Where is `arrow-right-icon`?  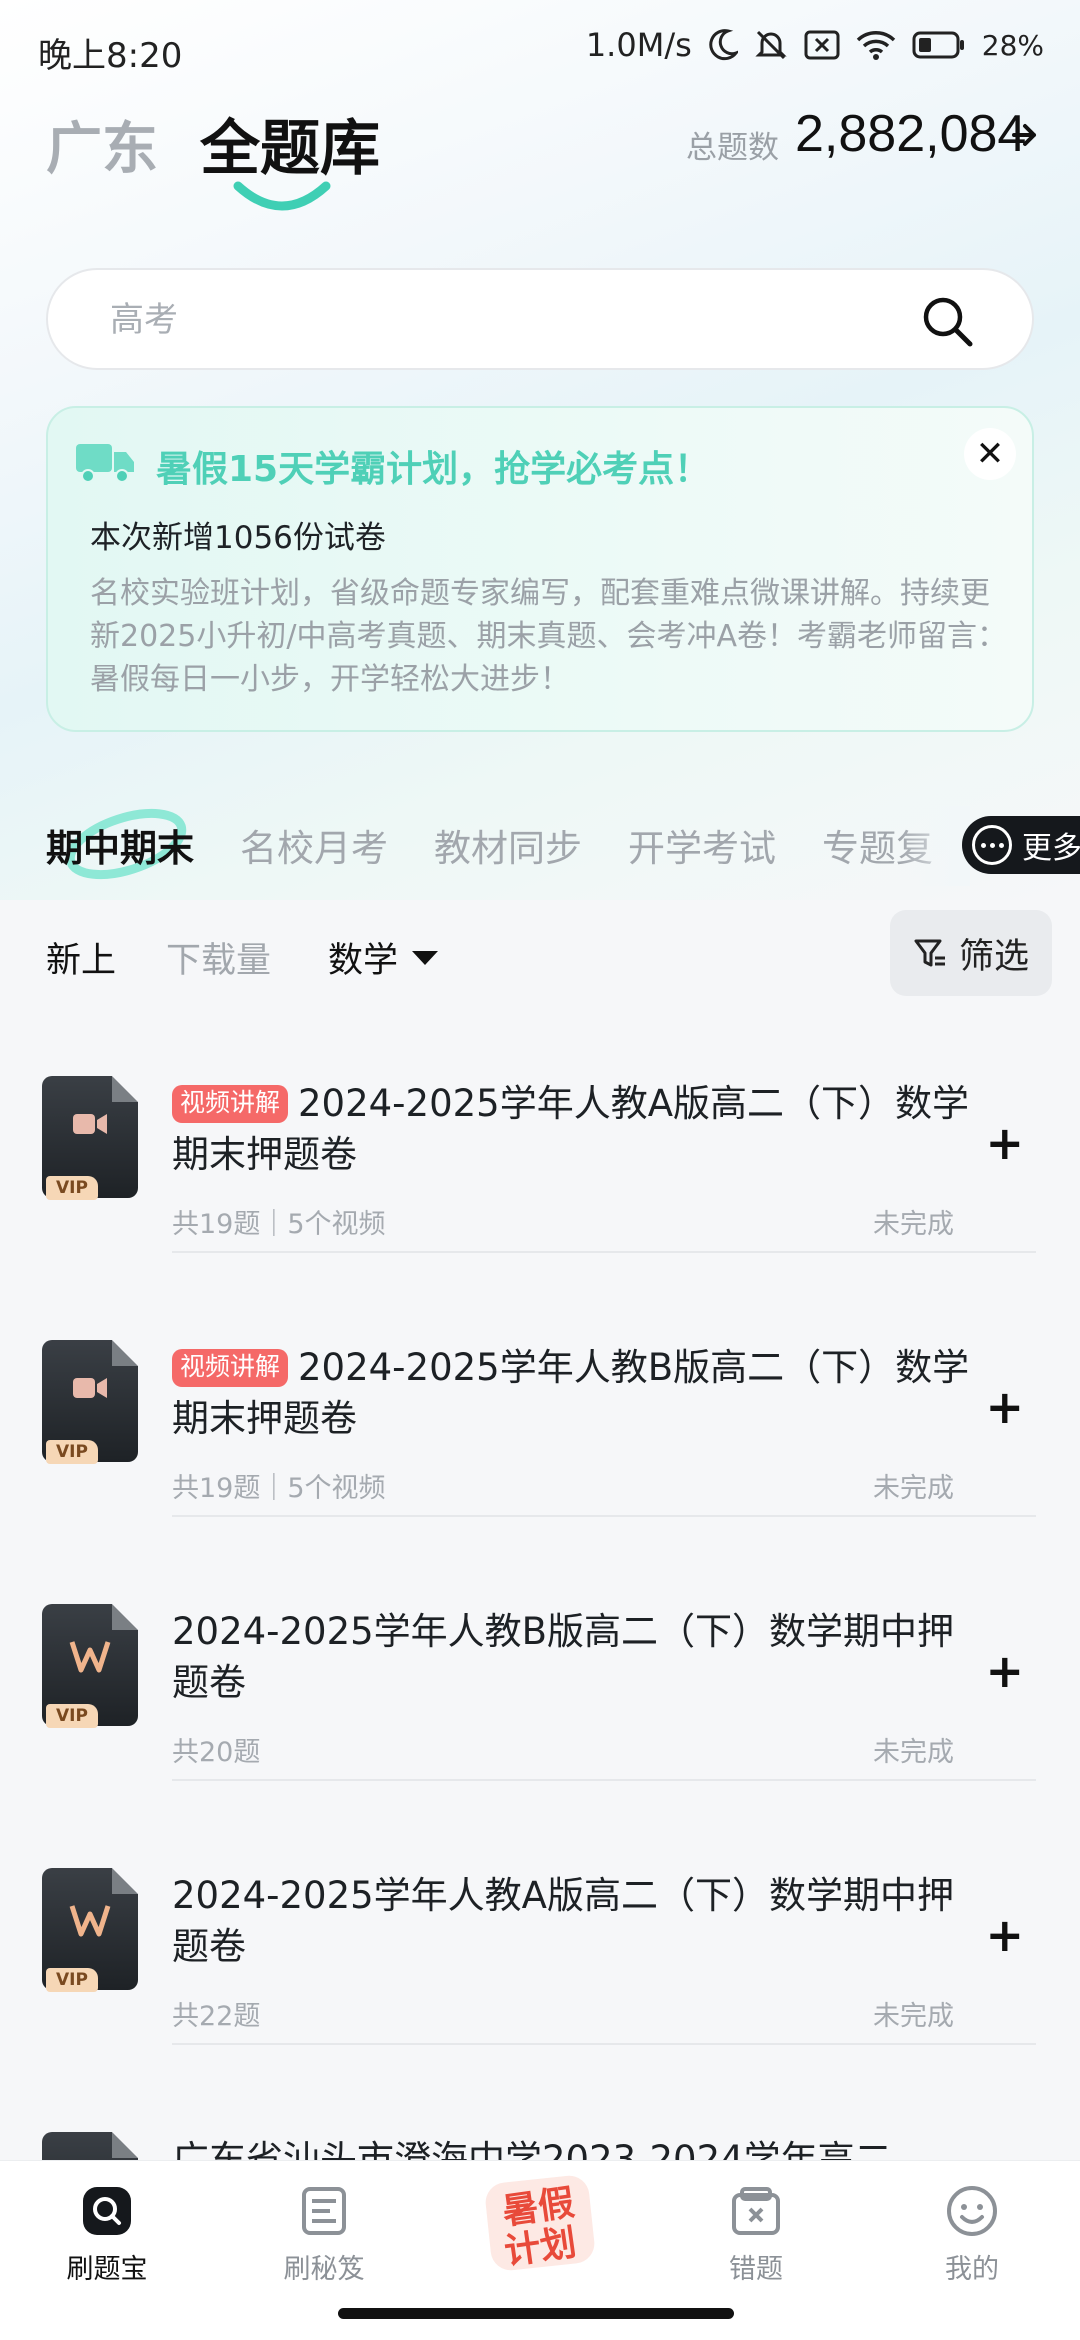 arrow-right-icon is located at coordinates (1025, 138).